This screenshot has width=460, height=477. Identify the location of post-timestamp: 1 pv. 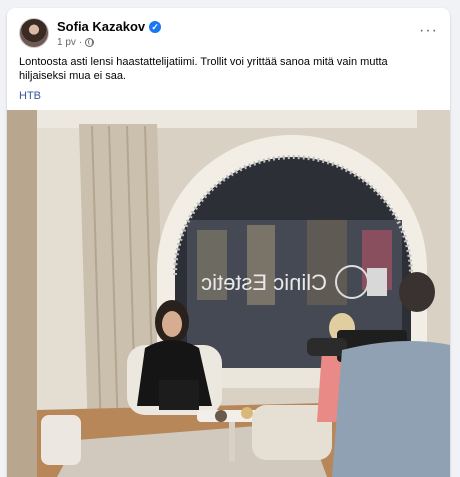
(66, 42).